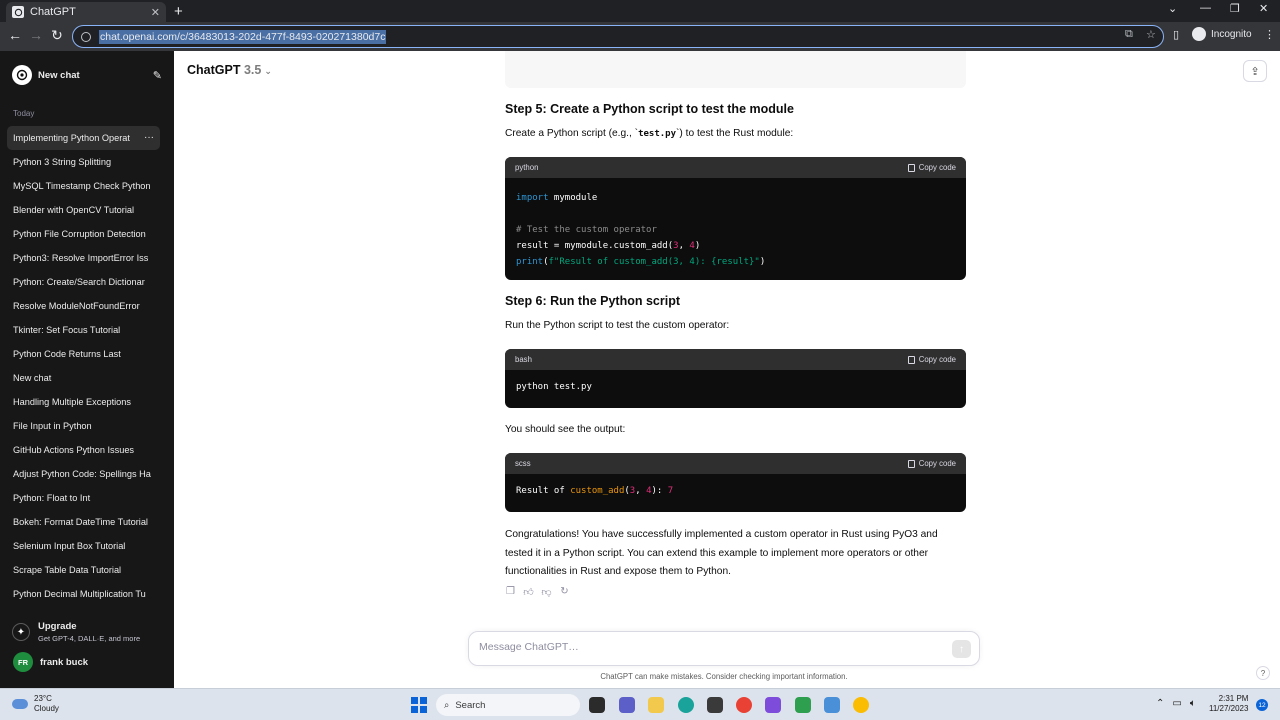  Describe the element at coordinates (1228, 704) in the screenshot. I see `taskbar-clock: 2:31 PM 11/27/2023` at that location.